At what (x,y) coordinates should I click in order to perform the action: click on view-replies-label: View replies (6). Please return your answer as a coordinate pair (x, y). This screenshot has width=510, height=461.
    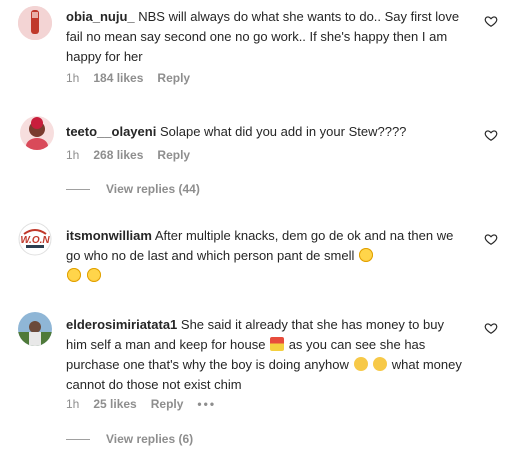
    Looking at the image, I should click on (149, 439).